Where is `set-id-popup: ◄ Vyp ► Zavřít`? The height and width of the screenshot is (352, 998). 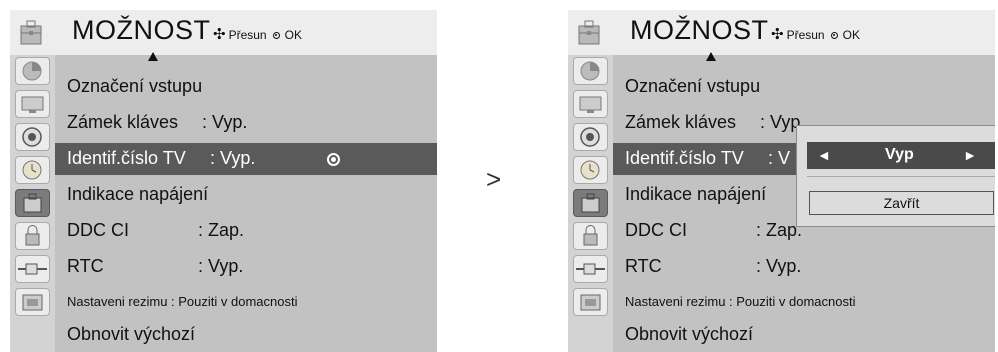
set-id-popup: ◄ Vyp ► Zavřít is located at coordinates (895, 176).